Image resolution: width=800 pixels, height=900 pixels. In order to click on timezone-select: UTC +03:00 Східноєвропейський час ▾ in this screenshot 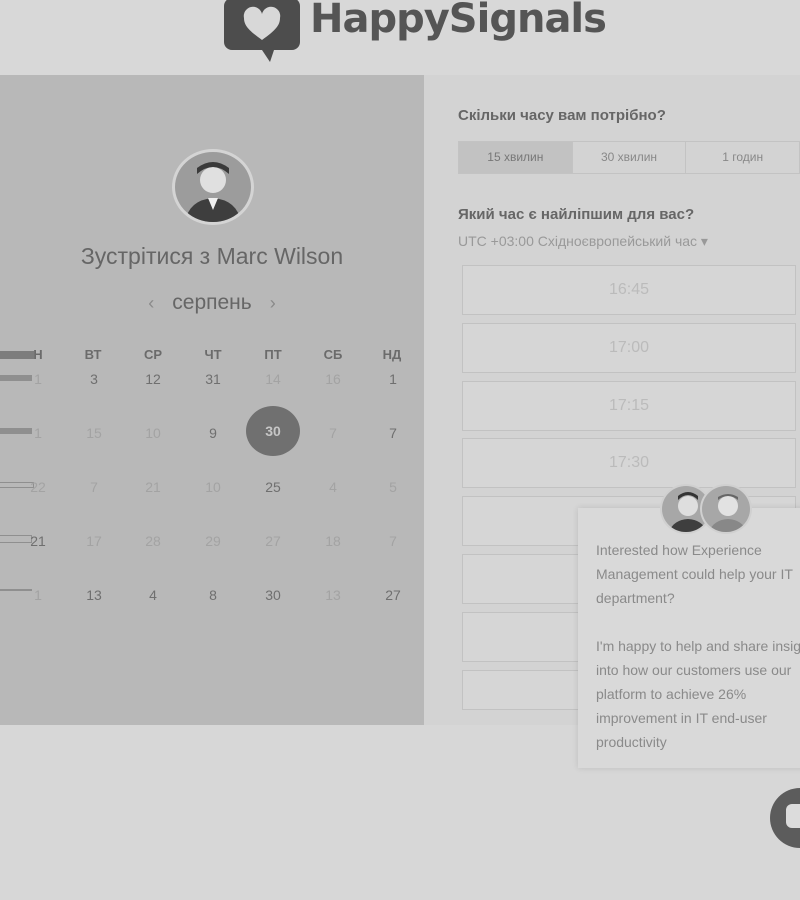, I will do `click(583, 241)`.